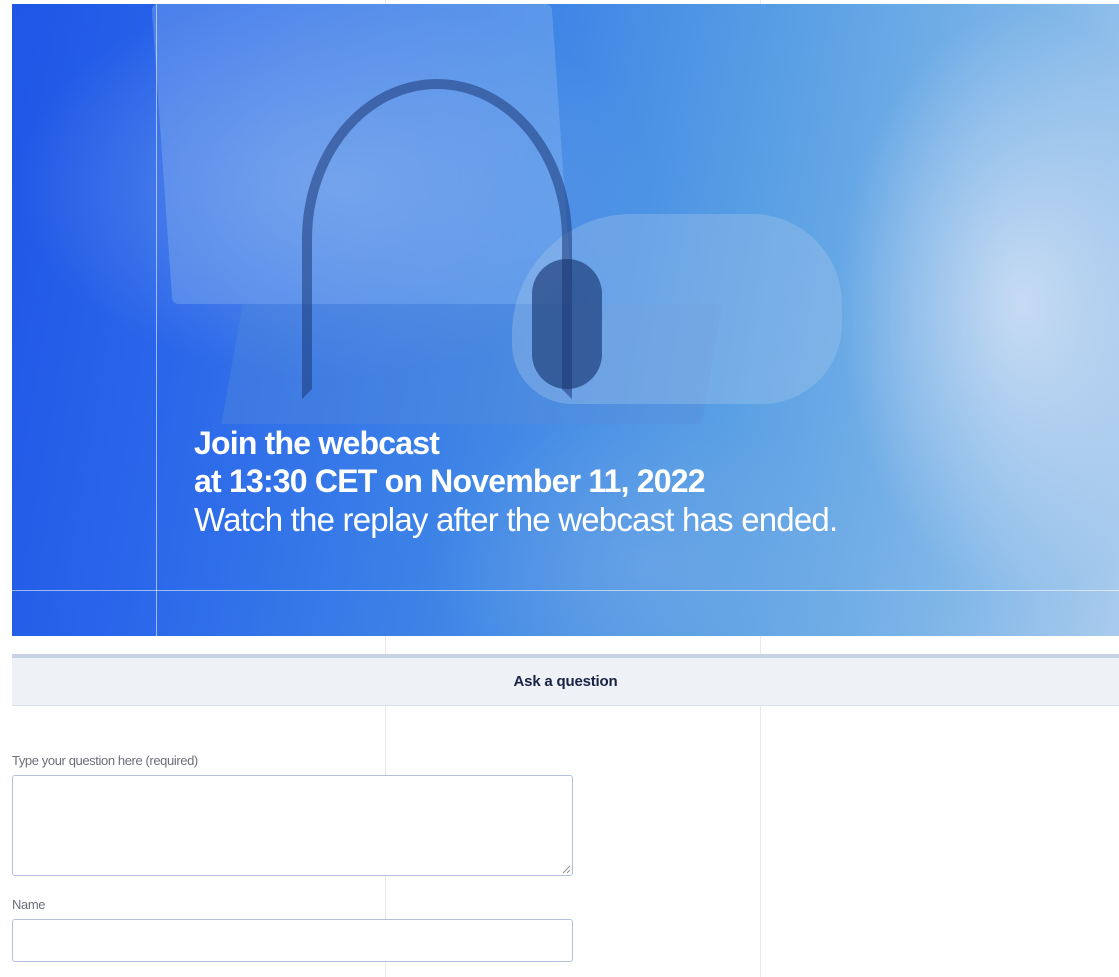  What do you see at coordinates (450, 481) in the screenshot?
I see `hero-date-line: at 13:30 CET on November 11, 2022` at bounding box center [450, 481].